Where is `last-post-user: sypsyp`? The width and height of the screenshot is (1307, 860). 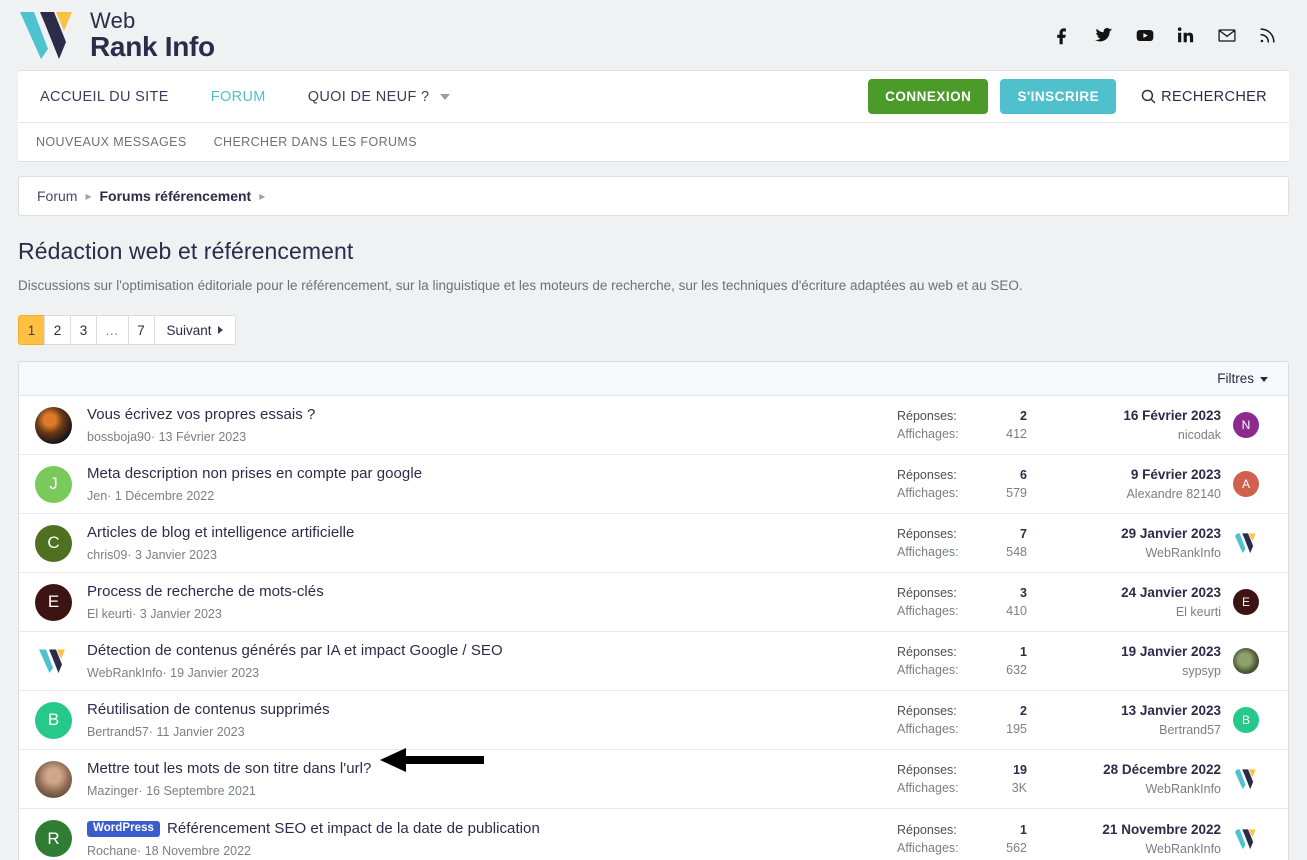
last-post-user: sypsyp is located at coordinates (1145, 671).